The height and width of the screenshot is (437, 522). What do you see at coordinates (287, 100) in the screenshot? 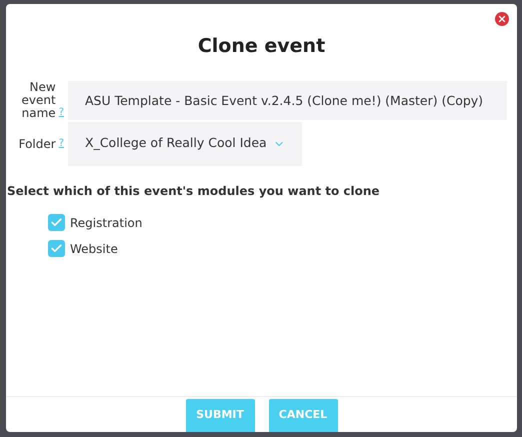
I see `event-name-field: ASU Template - Basic Event v.2.4.5 (Clone me!) (Master) (Copy)` at bounding box center [287, 100].